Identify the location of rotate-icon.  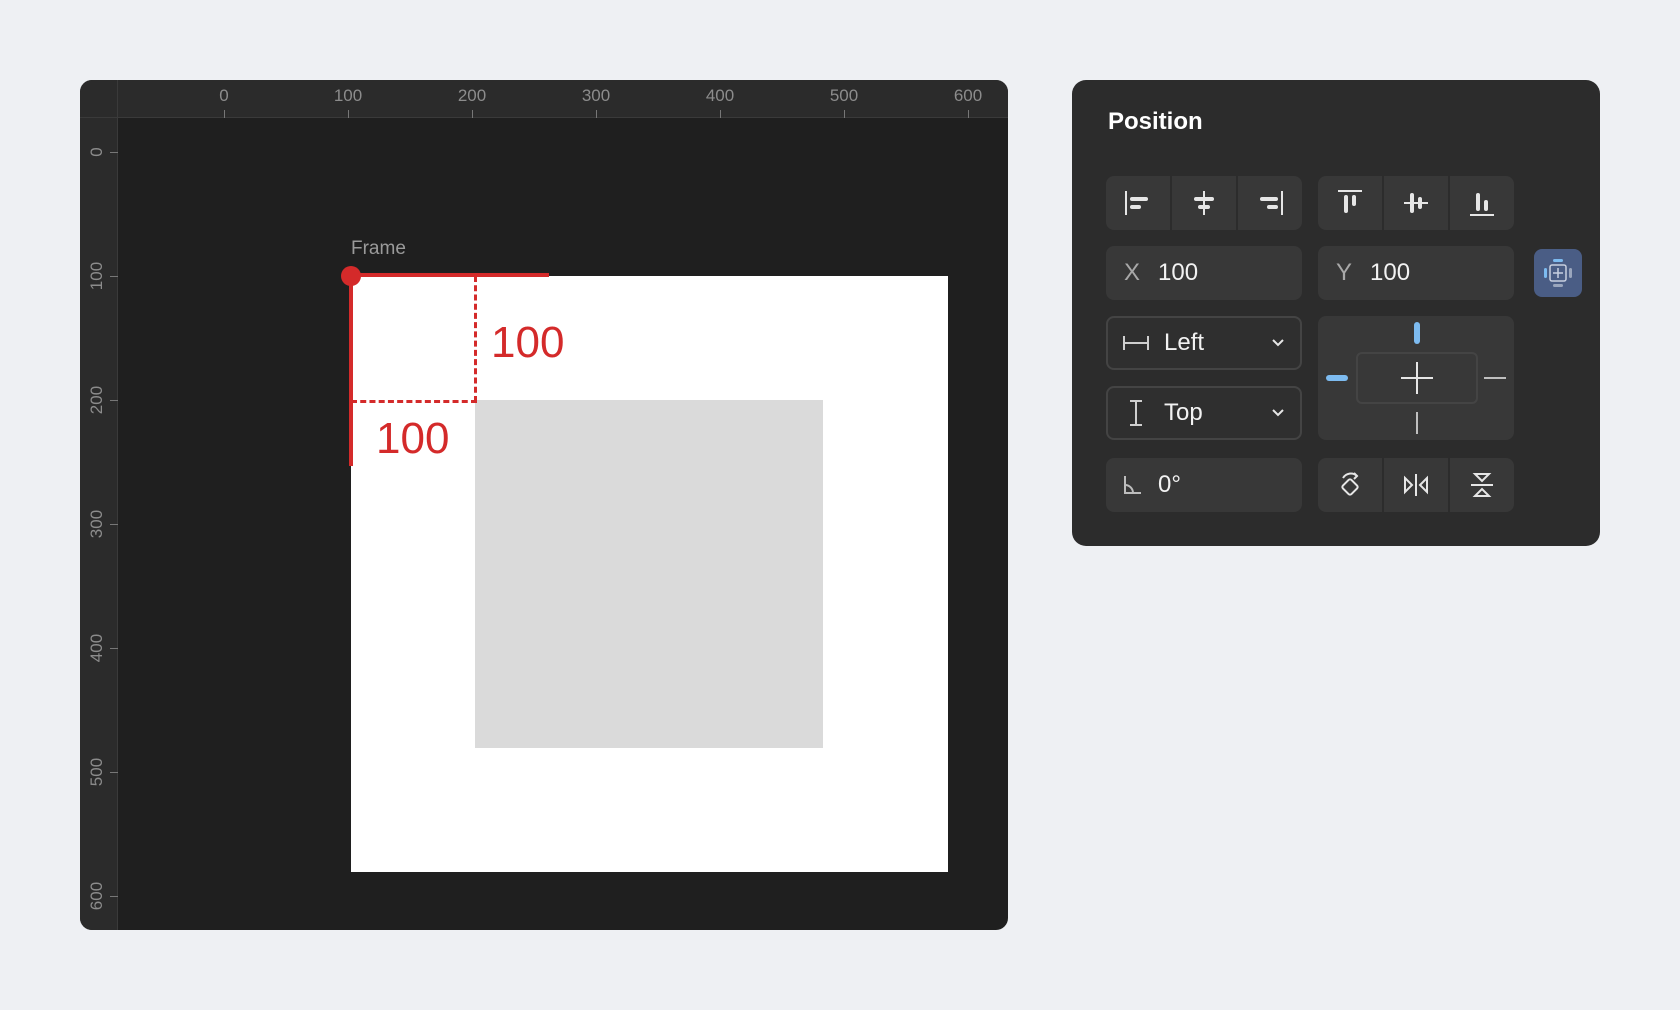
(1350, 484).